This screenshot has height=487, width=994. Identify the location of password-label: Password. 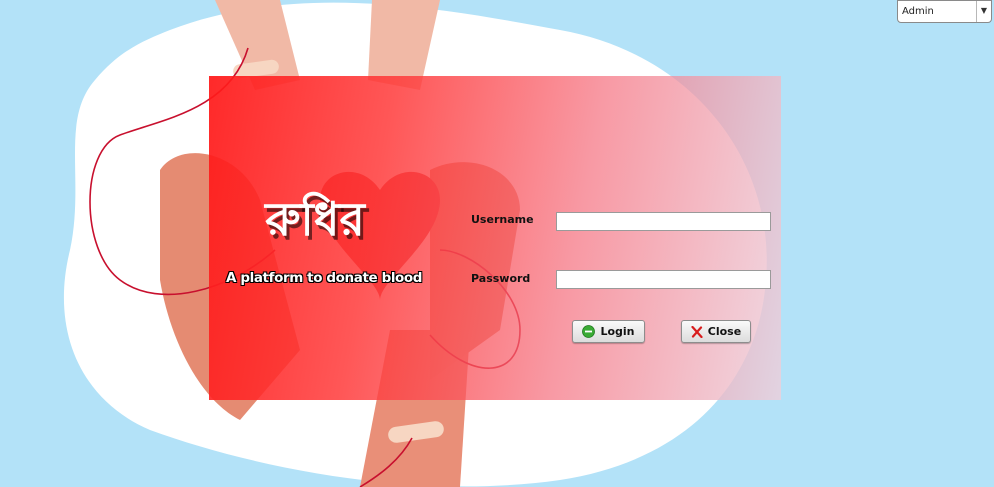
(501, 278).